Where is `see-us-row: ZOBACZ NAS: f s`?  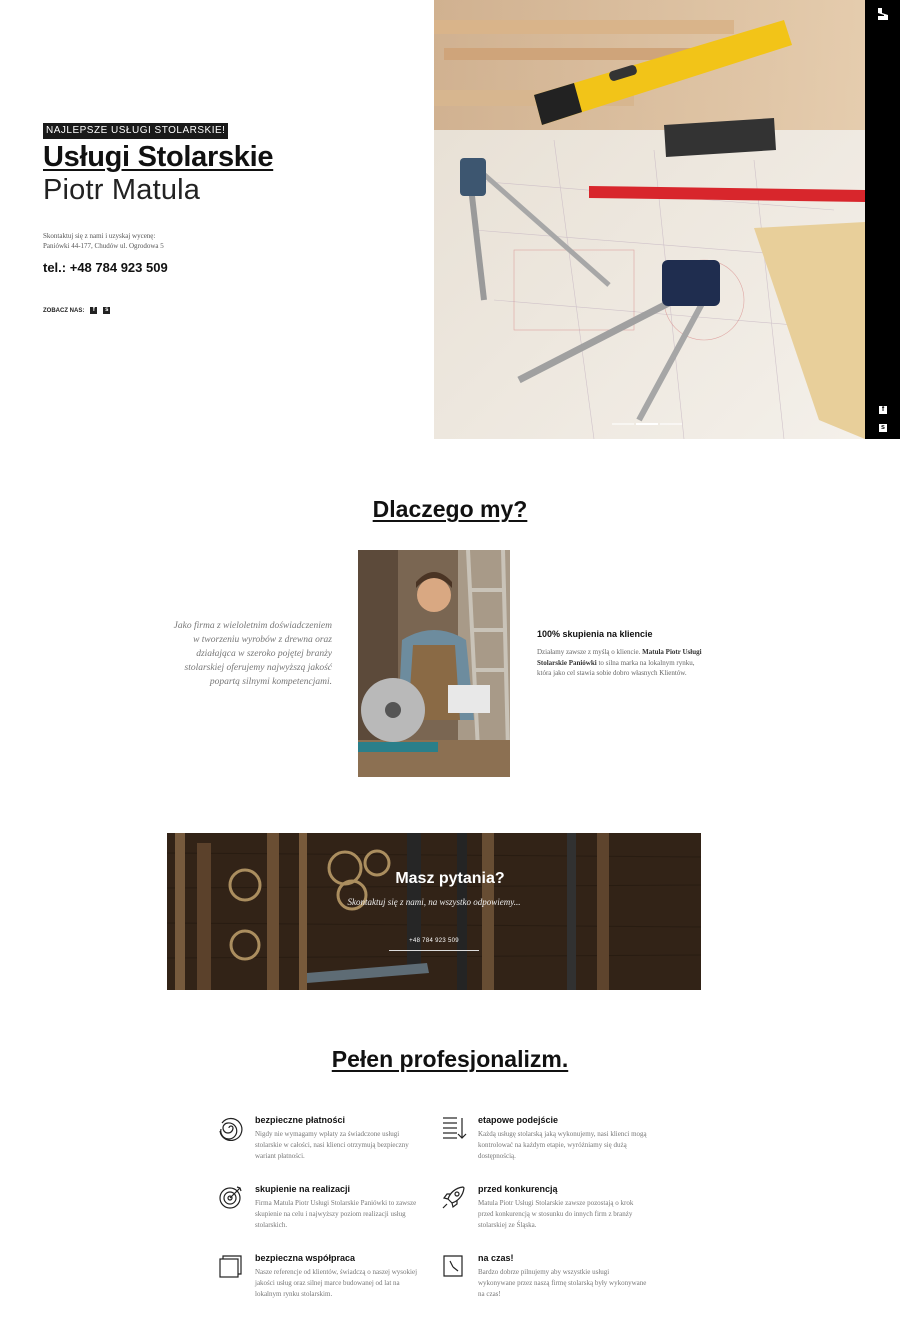
see-us-row: ZOBACZ NAS: f s is located at coordinates (77, 310).